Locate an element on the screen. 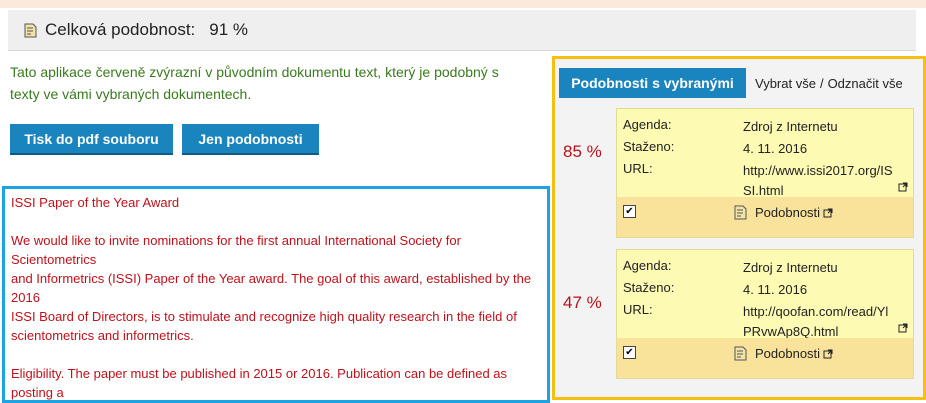 This screenshot has height=403, width=926. summary-label: Celková podobnost: is located at coordinates (120, 29).